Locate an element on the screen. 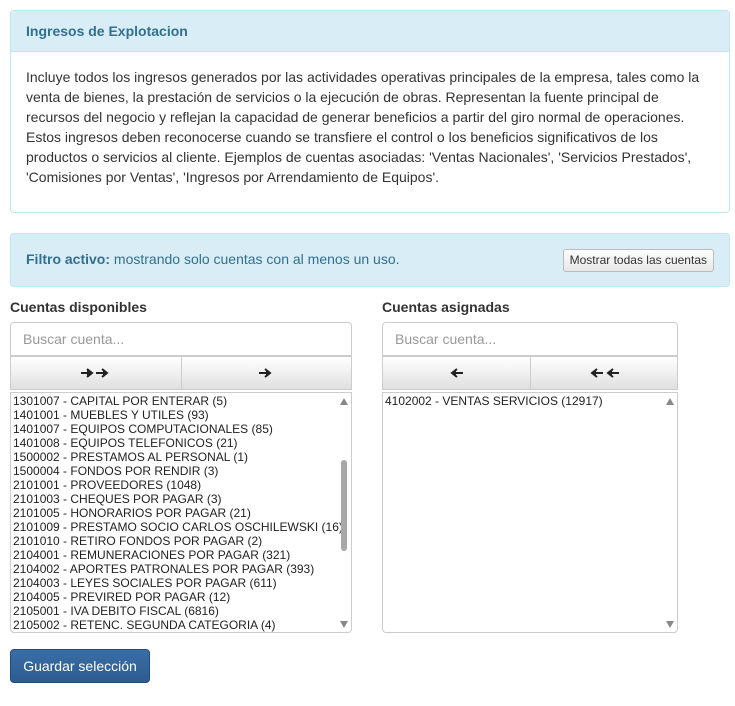 The image size is (735, 706). account-option: 1401007 - EQUIPOS COMPUTACIONALES (85) is located at coordinates (175, 429).